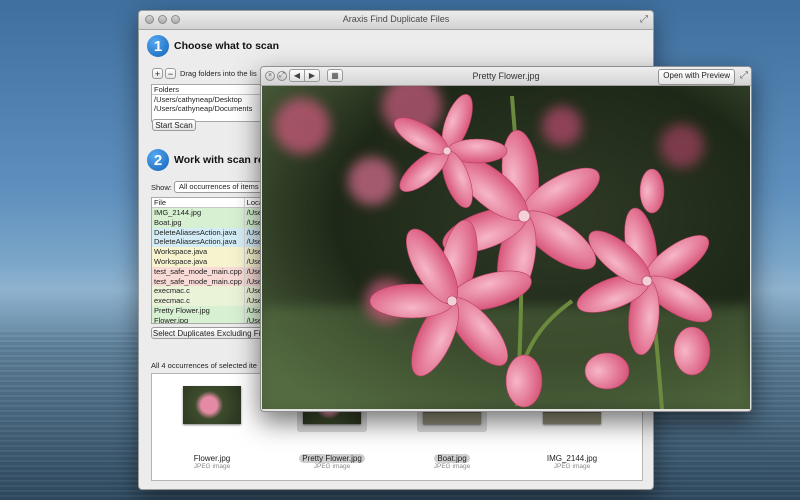 The width and height of the screenshot is (800, 500). I want to click on thumbnail-item: Flower.jpg JPEG image, so click(212, 424).